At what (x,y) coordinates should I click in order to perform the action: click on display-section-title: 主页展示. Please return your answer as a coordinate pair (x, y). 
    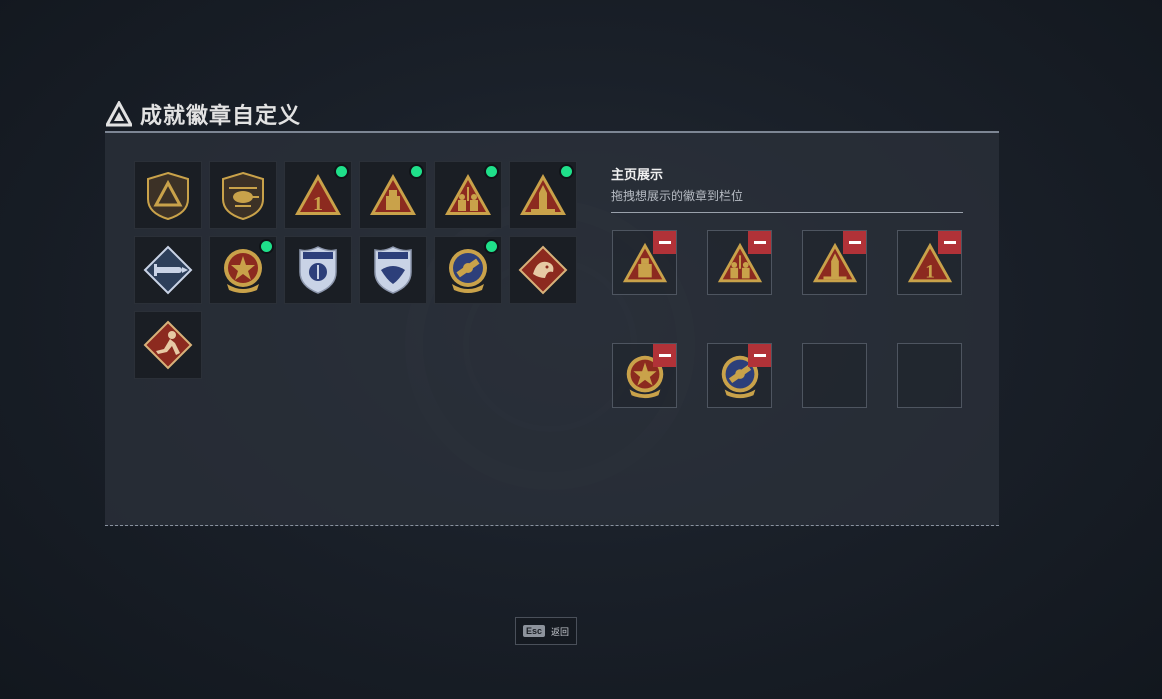
    Looking at the image, I should click on (637, 174).